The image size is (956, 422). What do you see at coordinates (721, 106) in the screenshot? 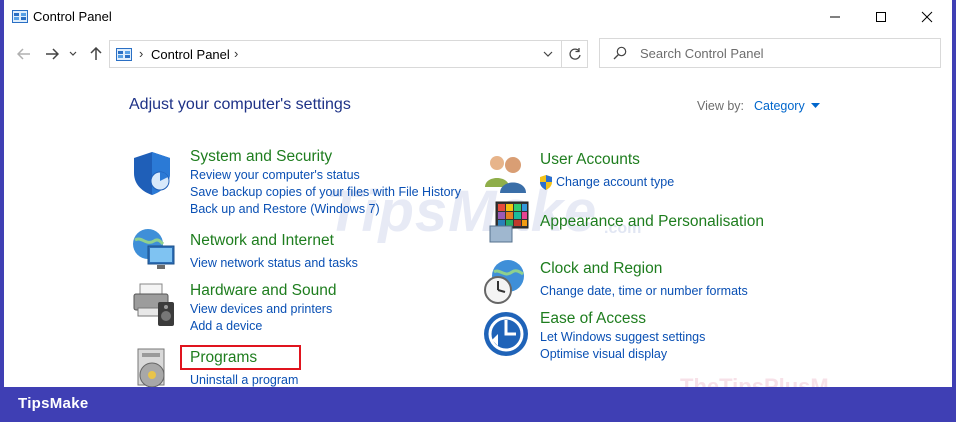
I see `view-by-label: View by:` at bounding box center [721, 106].